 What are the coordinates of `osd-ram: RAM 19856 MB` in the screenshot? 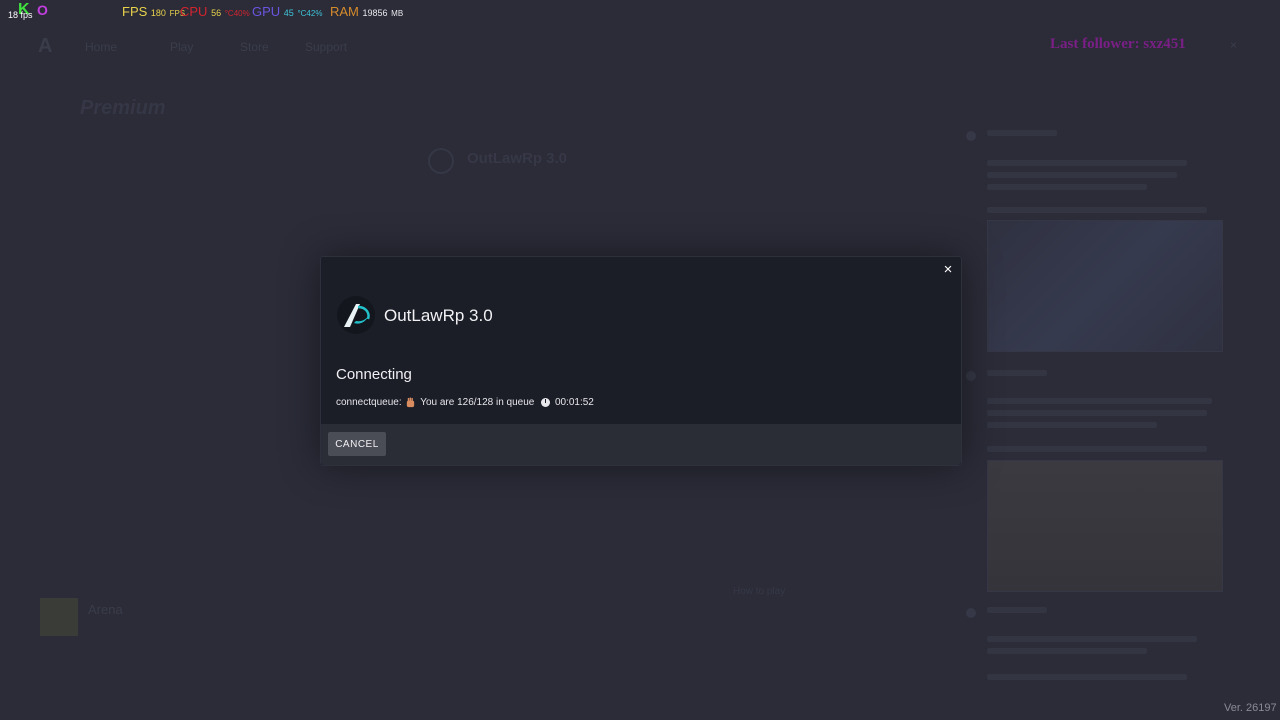 It's located at (366, 11).